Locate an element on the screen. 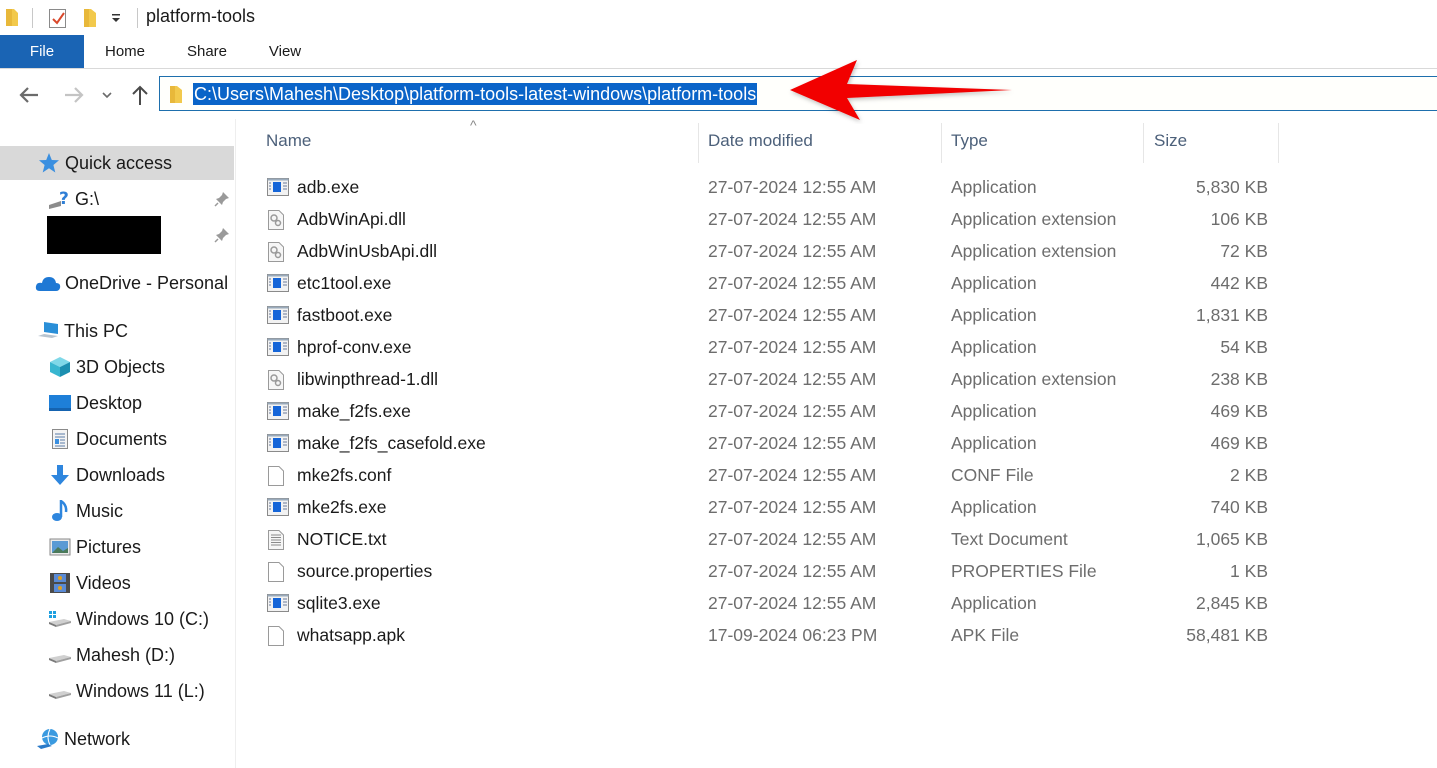 Image resolution: width=1437 pixels, height=768 pixels. title-bar: platform-tools is located at coordinates (718, 18).